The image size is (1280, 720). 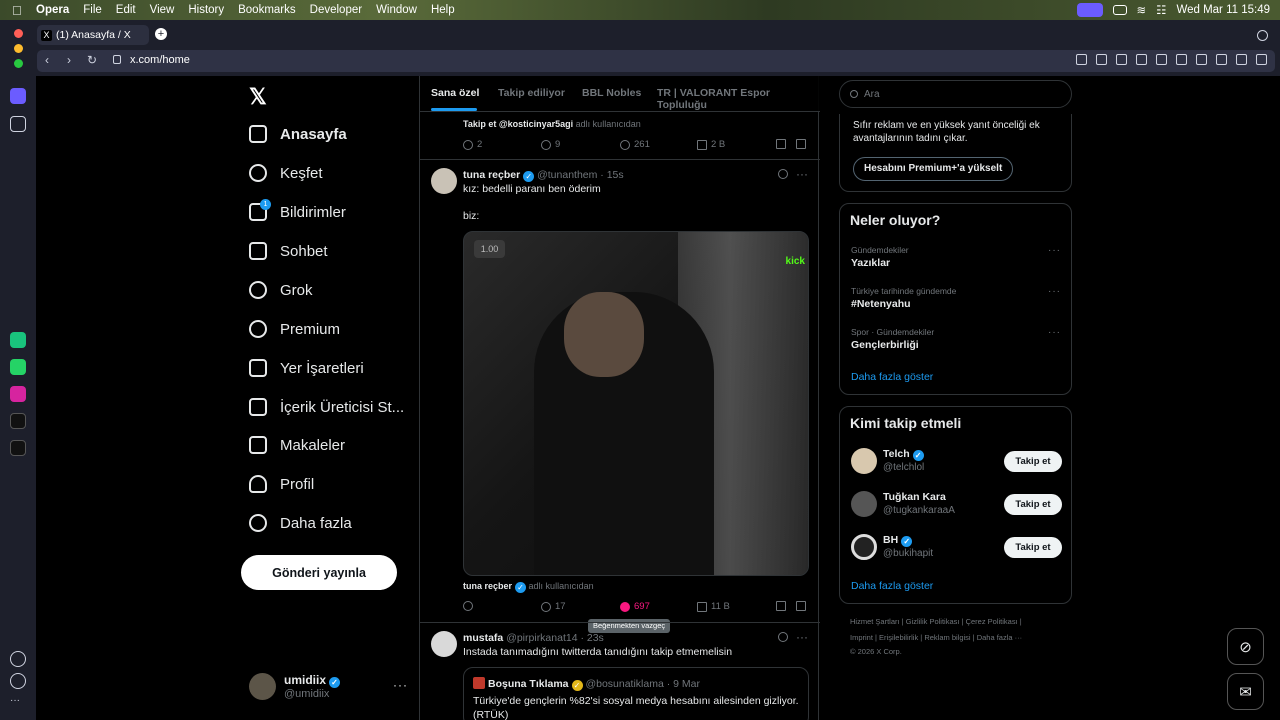 What do you see at coordinates (1245, 691) in the screenshot?
I see `messages-float-button: ✉` at bounding box center [1245, 691].